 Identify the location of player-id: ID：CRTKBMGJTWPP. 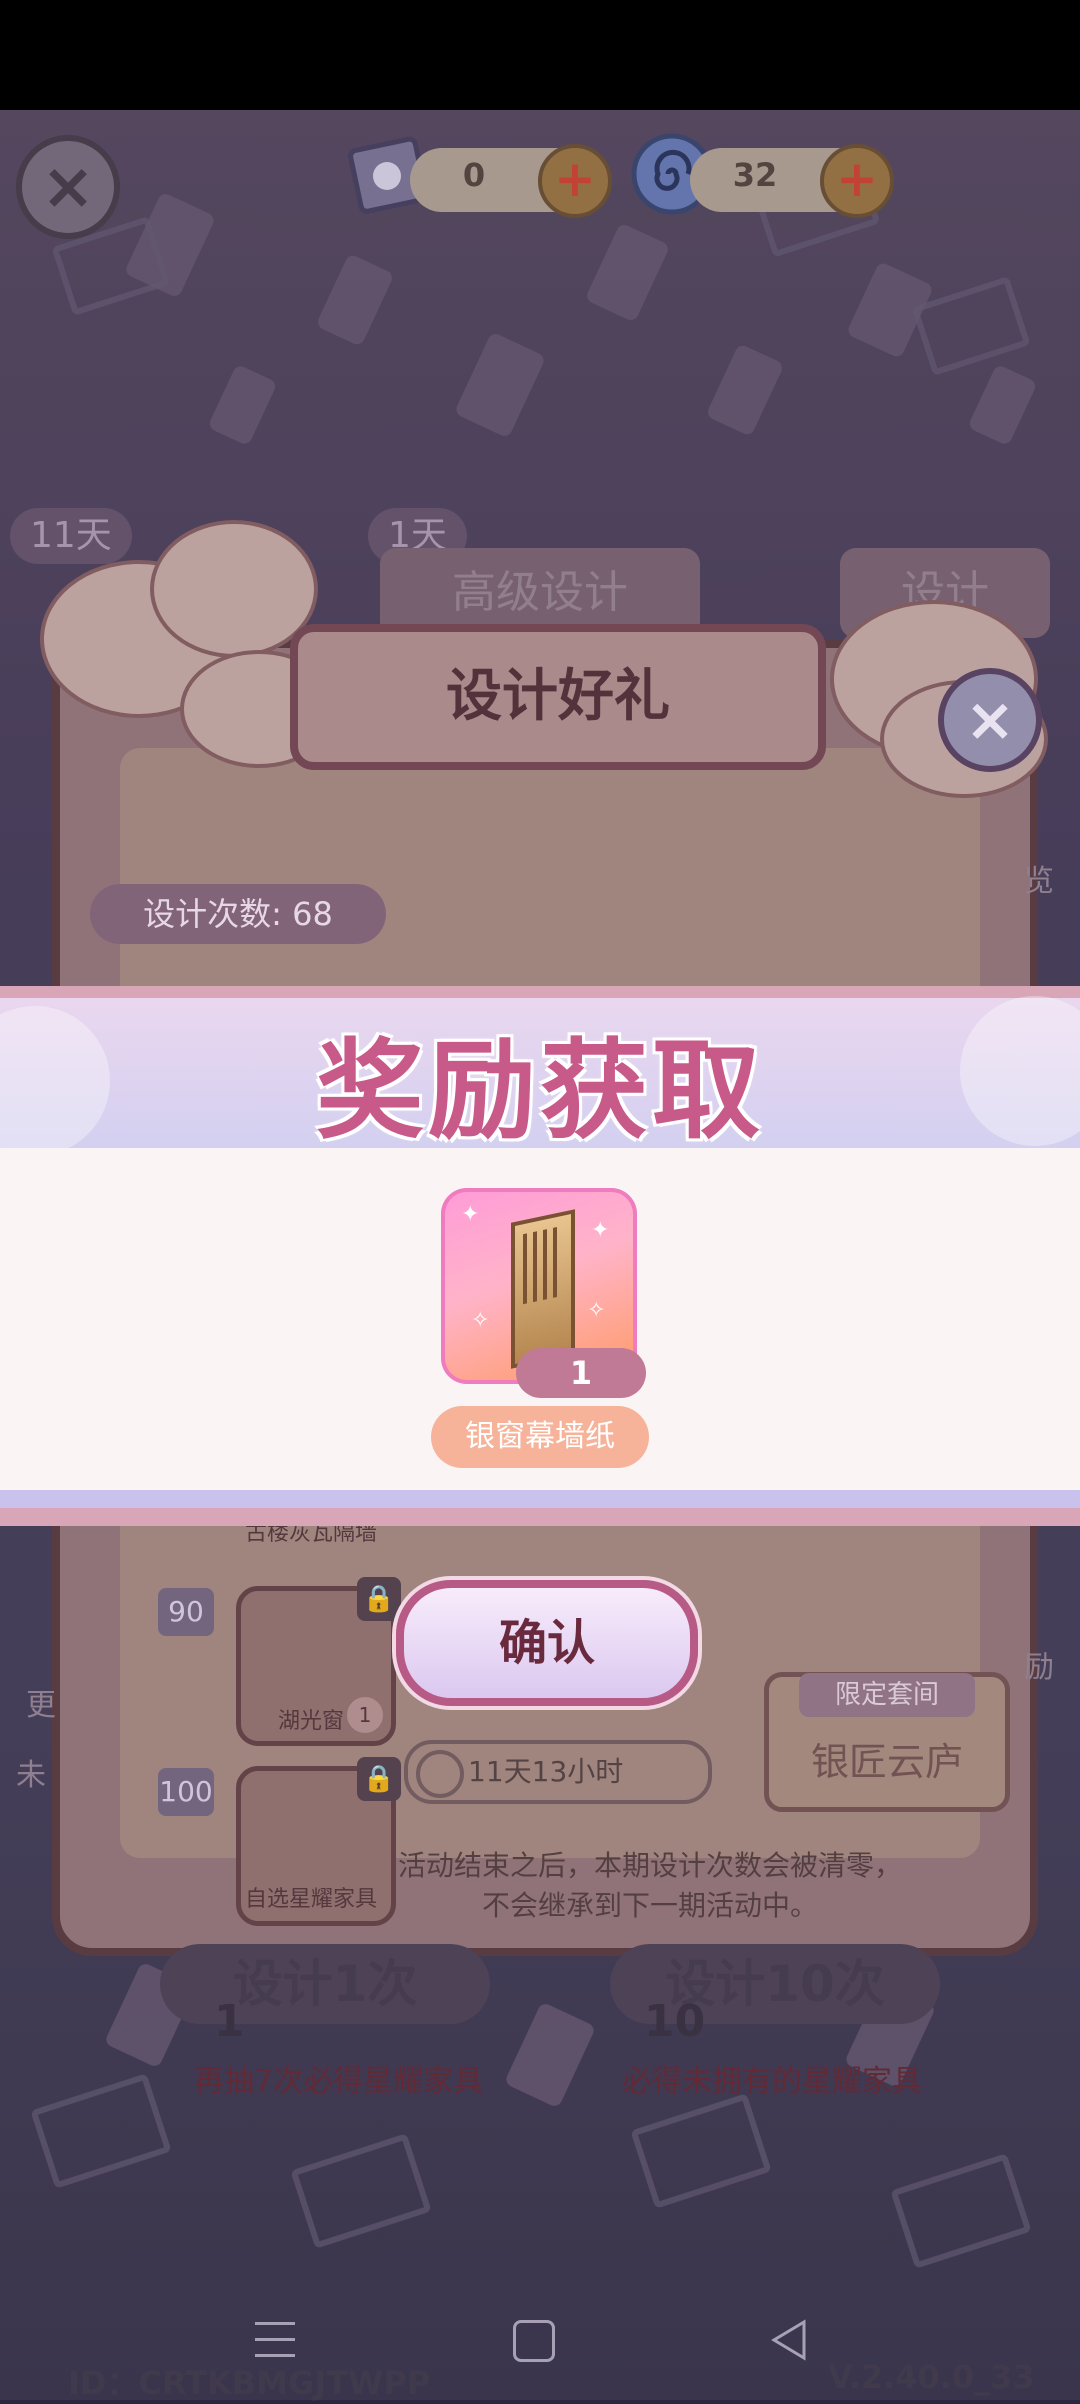
(249, 2383).